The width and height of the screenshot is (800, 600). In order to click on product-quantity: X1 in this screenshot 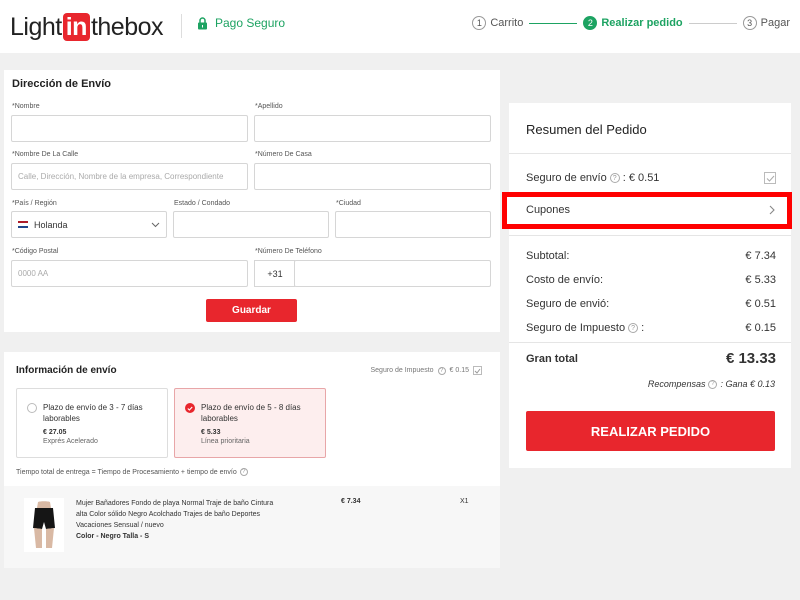, I will do `click(464, 501)`.